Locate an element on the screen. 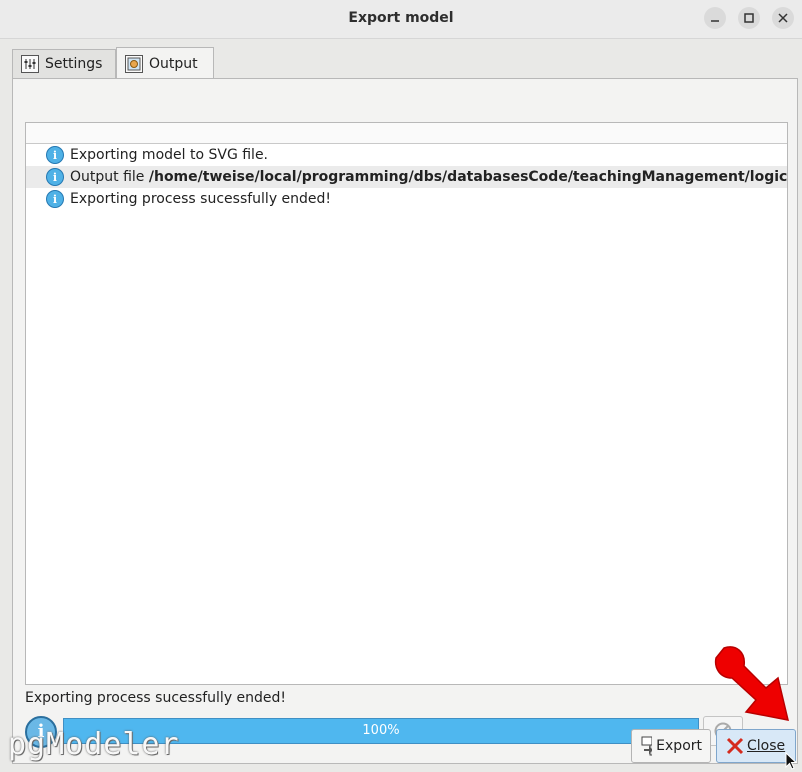  title-bar: Export model is located at coordinates (401, 19).